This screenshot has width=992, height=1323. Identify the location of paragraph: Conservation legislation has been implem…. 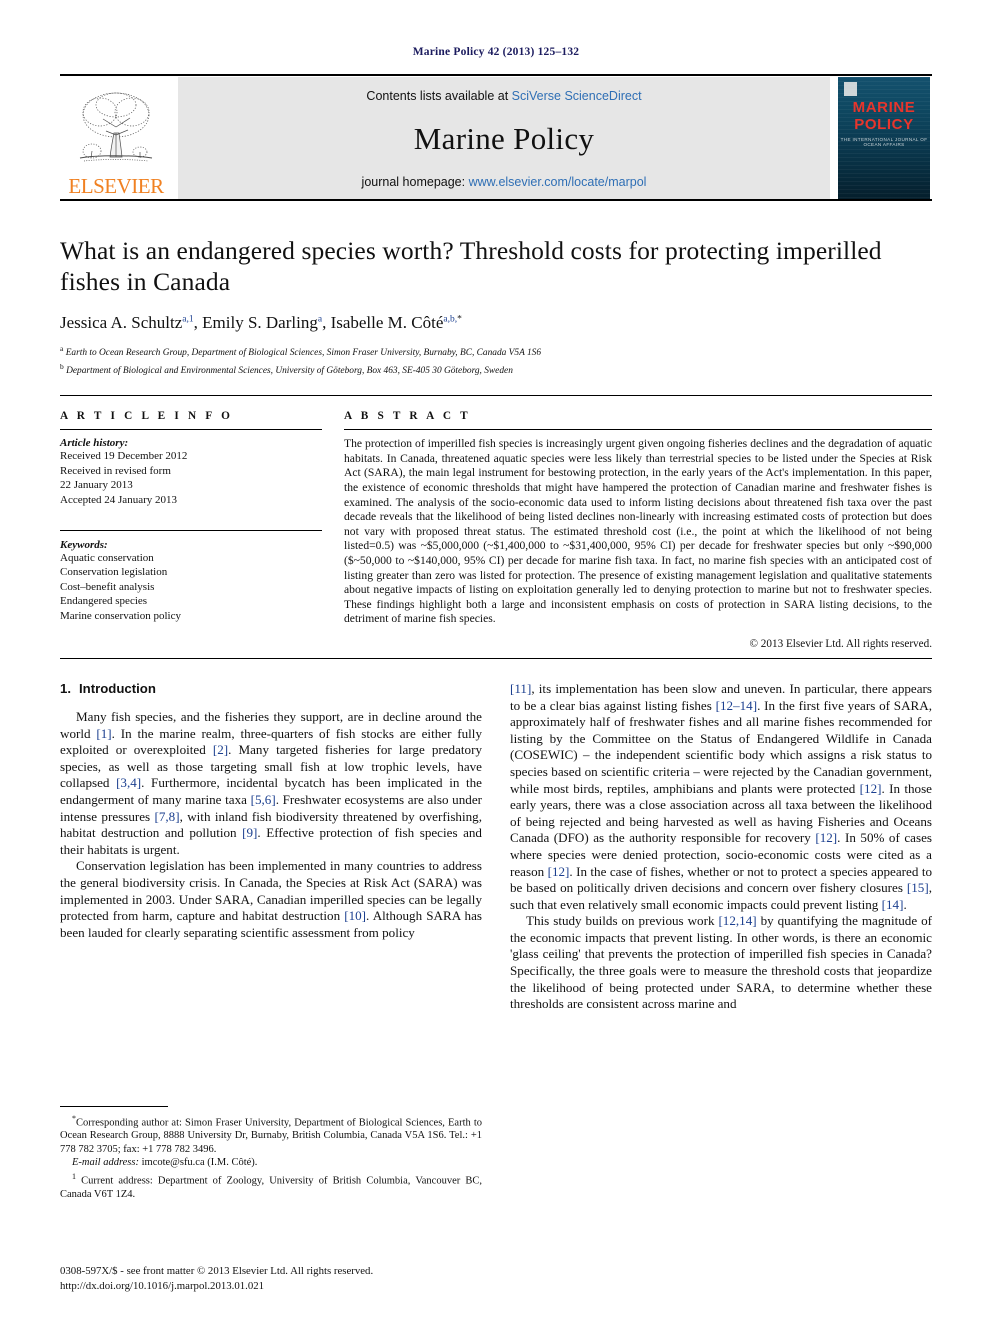
(271, 899).